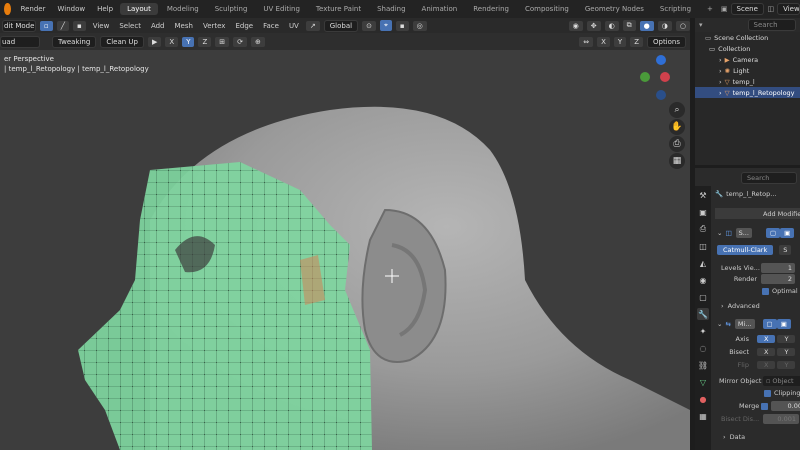  Describe the element at coordinates (385, 25) in the screenshot. I see `snap-icon: ⌖` at that location.